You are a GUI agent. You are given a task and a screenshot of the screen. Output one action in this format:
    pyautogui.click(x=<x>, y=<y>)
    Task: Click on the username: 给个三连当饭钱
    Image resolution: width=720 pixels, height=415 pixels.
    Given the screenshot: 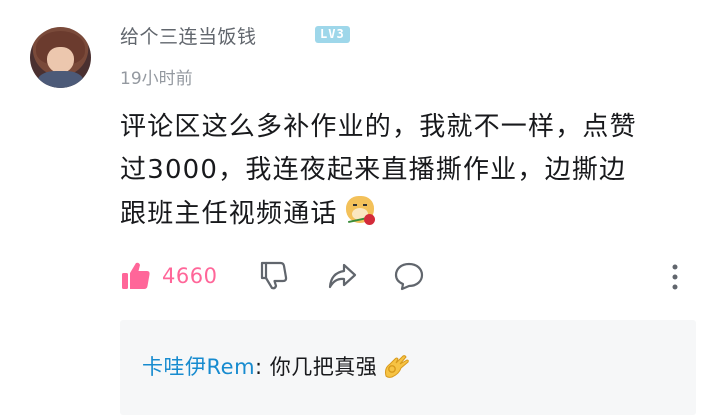 What is the action you would take?
    pyautogui.click(x=188, y=35)
    